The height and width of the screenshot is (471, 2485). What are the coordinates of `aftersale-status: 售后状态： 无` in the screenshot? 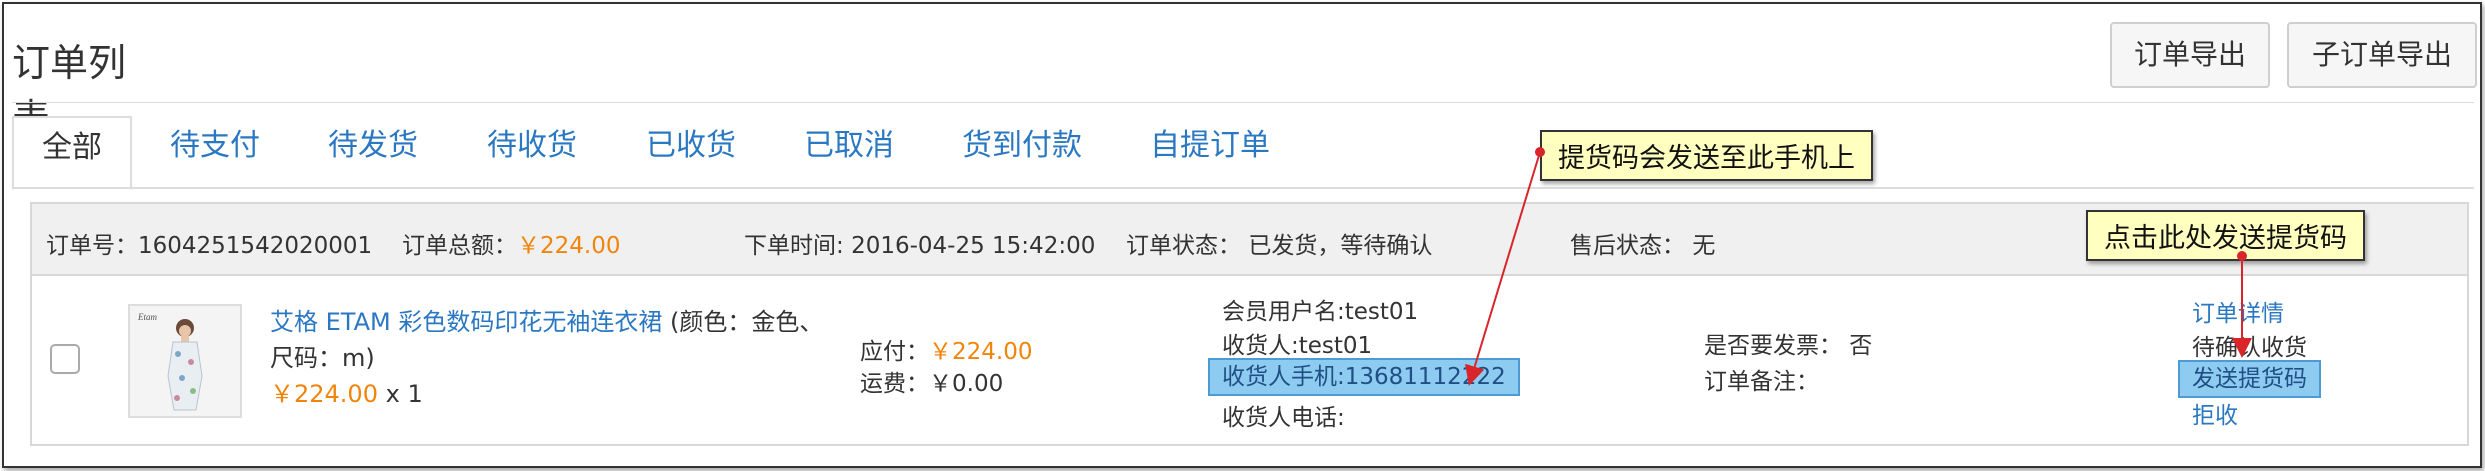 It's located at (1642, 243).